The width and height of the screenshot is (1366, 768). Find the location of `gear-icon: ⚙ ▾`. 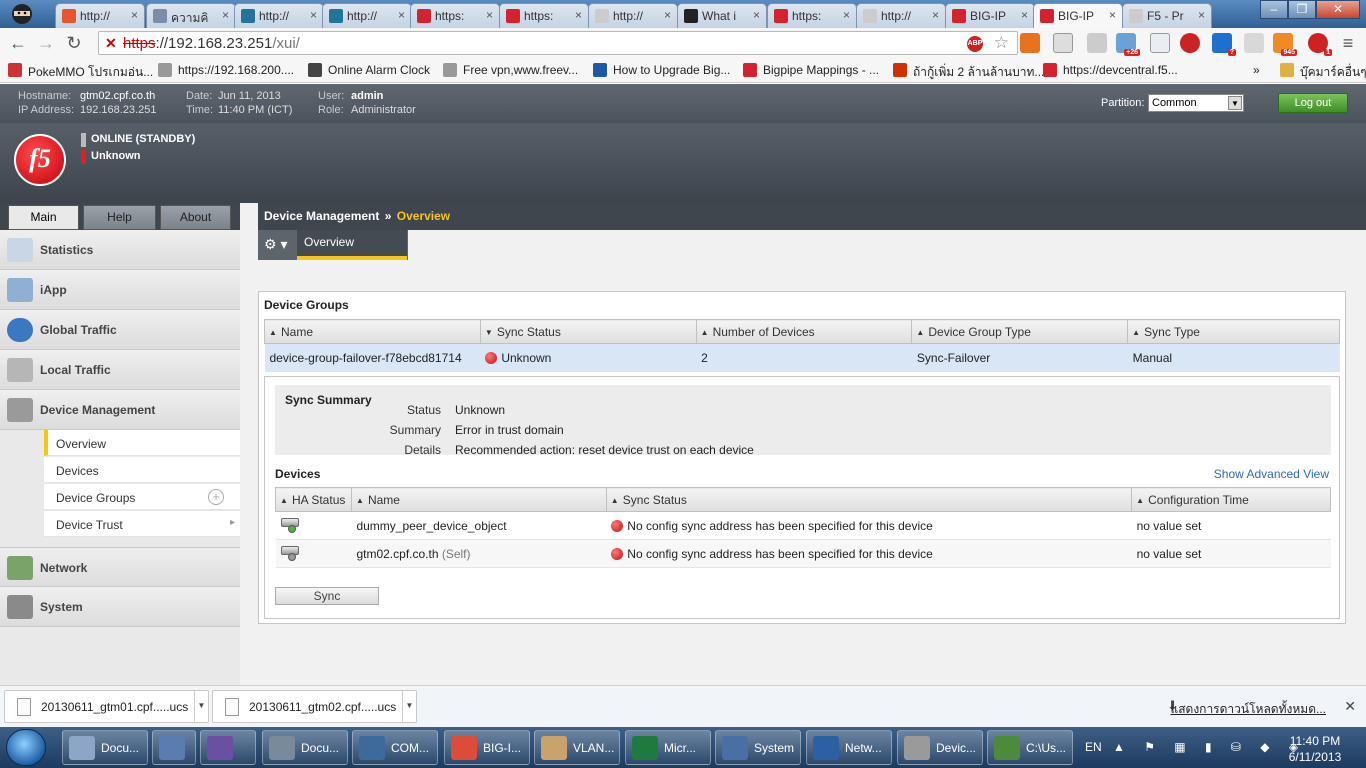

gear-icon: ⚙ ▾ is located at coordinates (277, 245).